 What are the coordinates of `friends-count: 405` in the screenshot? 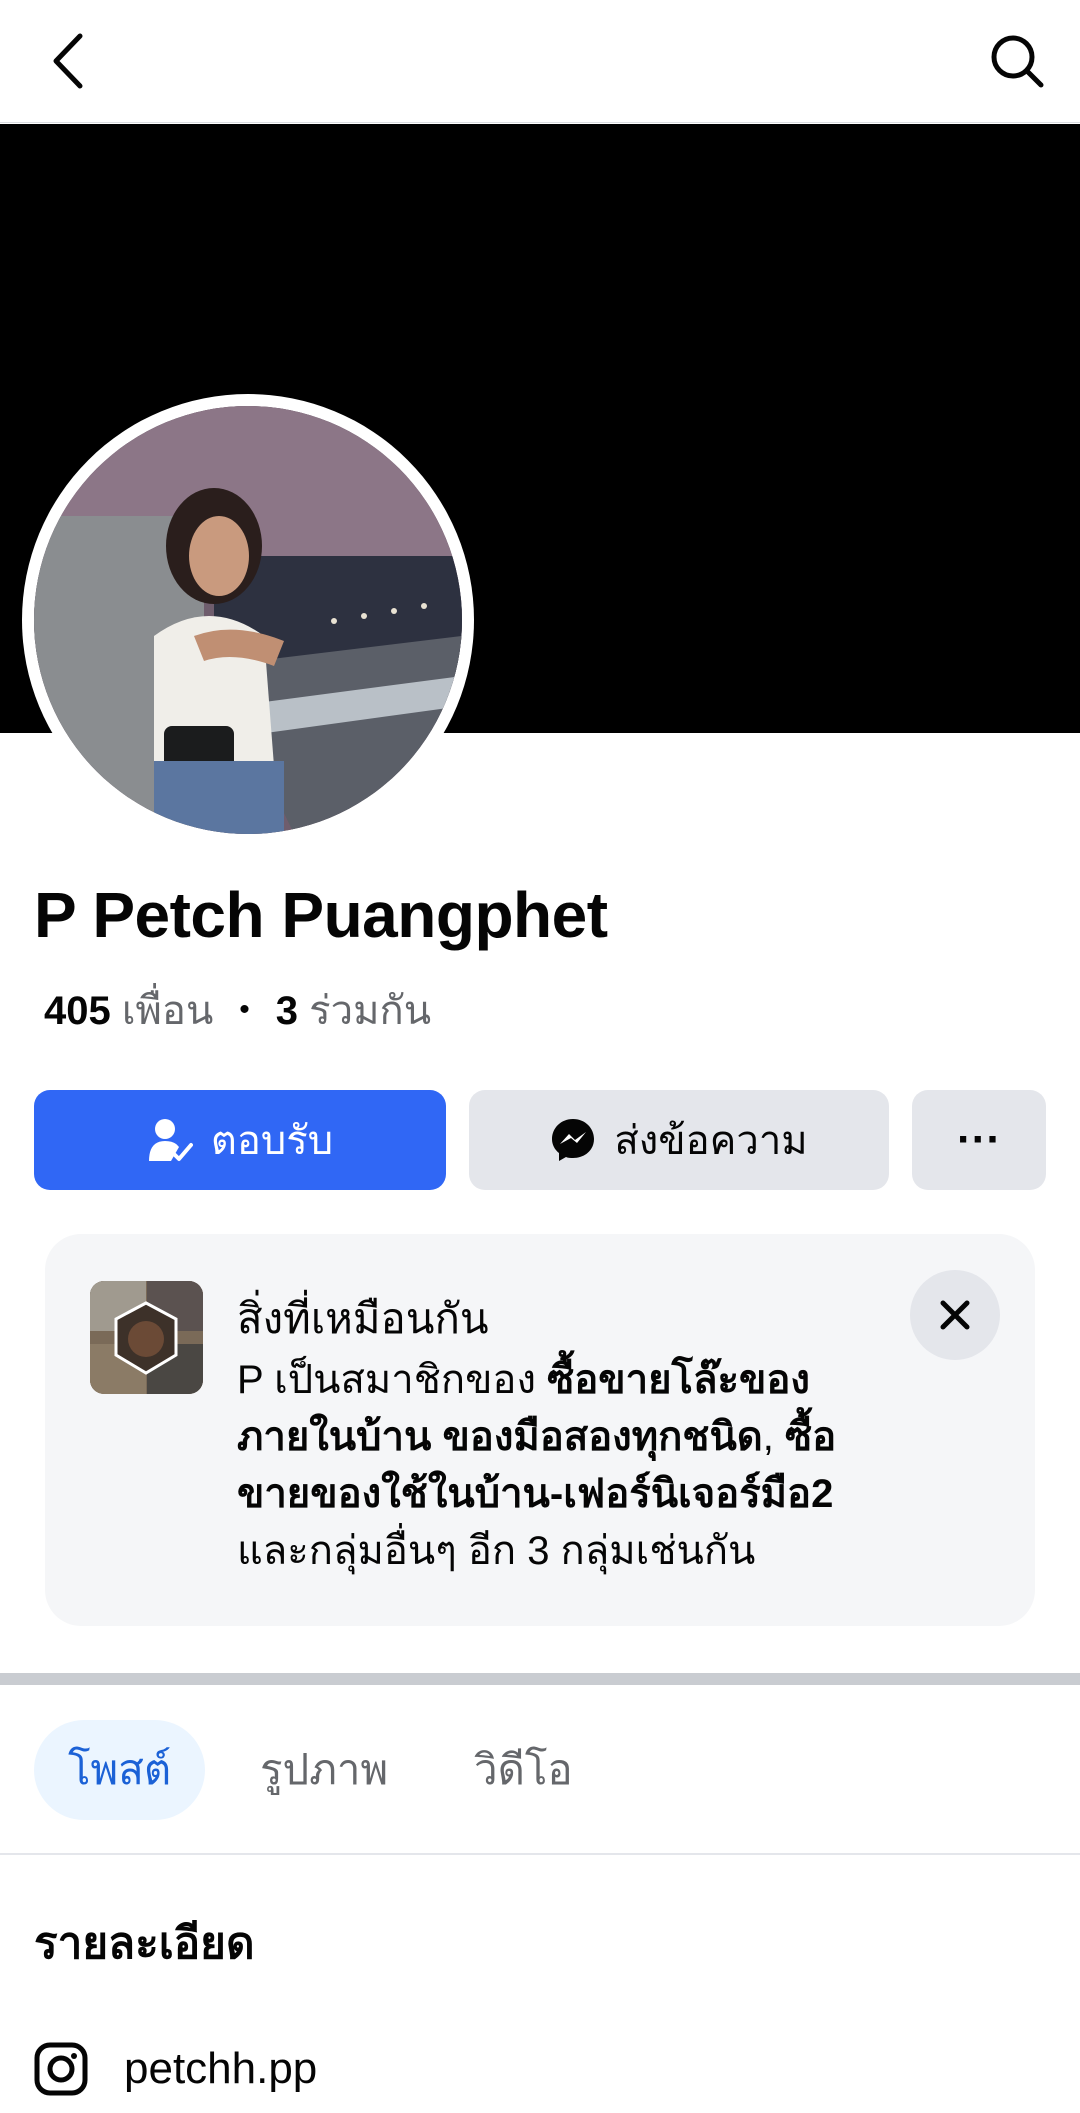 It's located at (77, 1011).